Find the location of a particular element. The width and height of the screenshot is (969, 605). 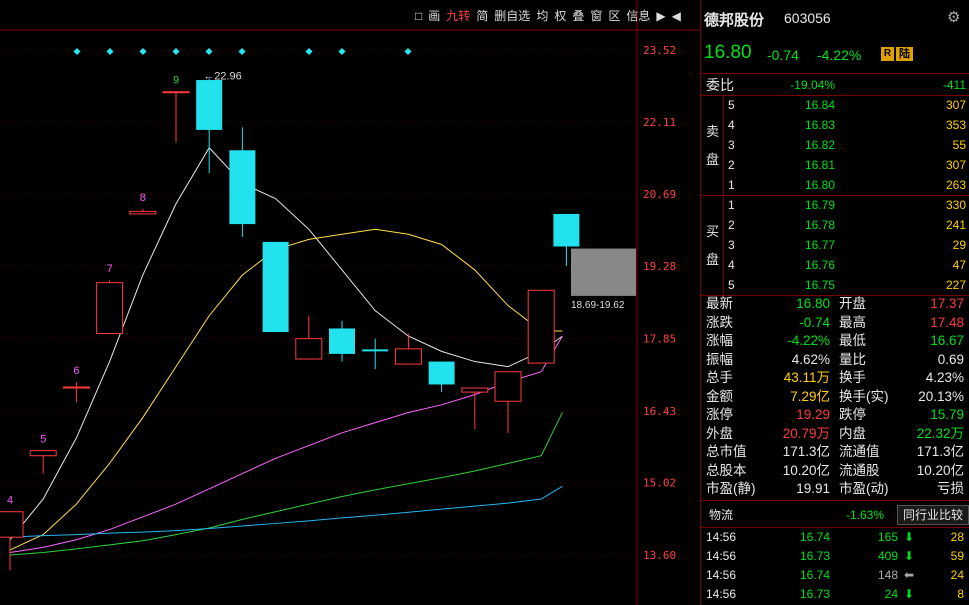

high-price-annotation: ←22.96 is located at coordinates (222, 77).